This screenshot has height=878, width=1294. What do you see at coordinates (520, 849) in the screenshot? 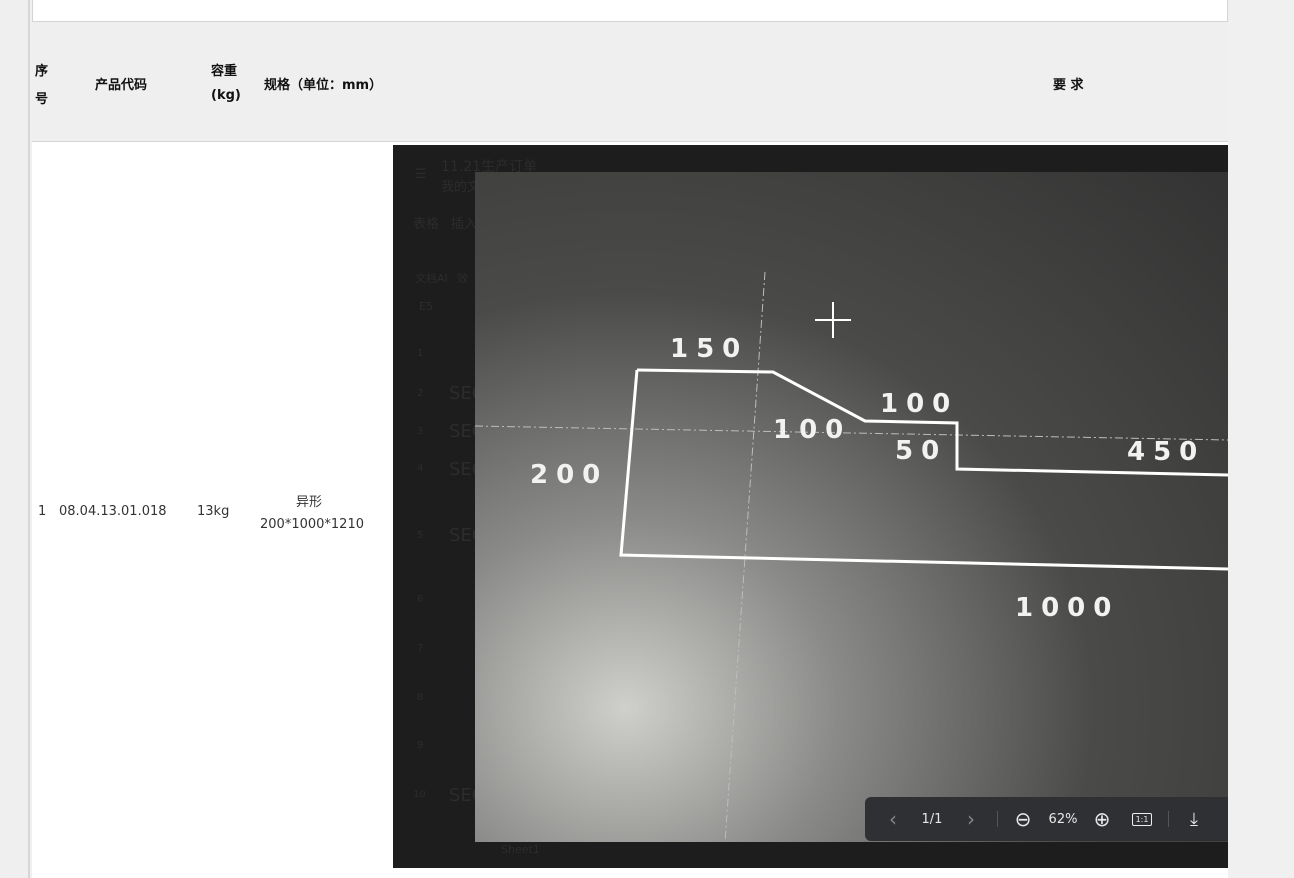
I see `bg-sheet-tab: Sheet1` at bounding box center [520, 849].